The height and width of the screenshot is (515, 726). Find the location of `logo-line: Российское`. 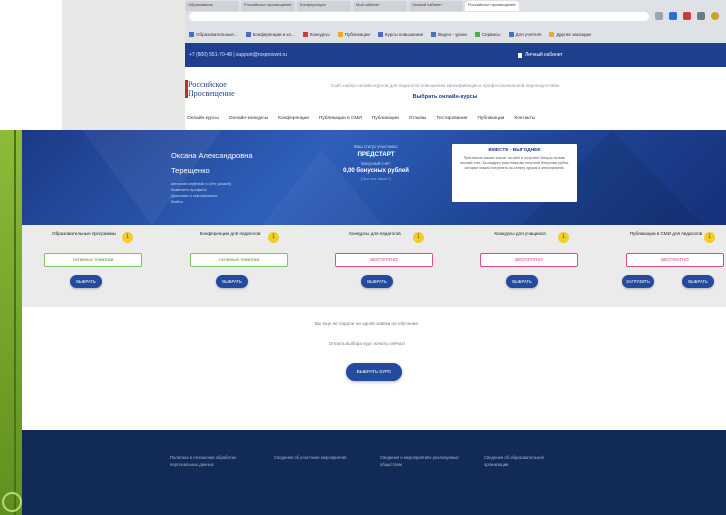

logo-line: Российское is located at coordinates (207, 84).